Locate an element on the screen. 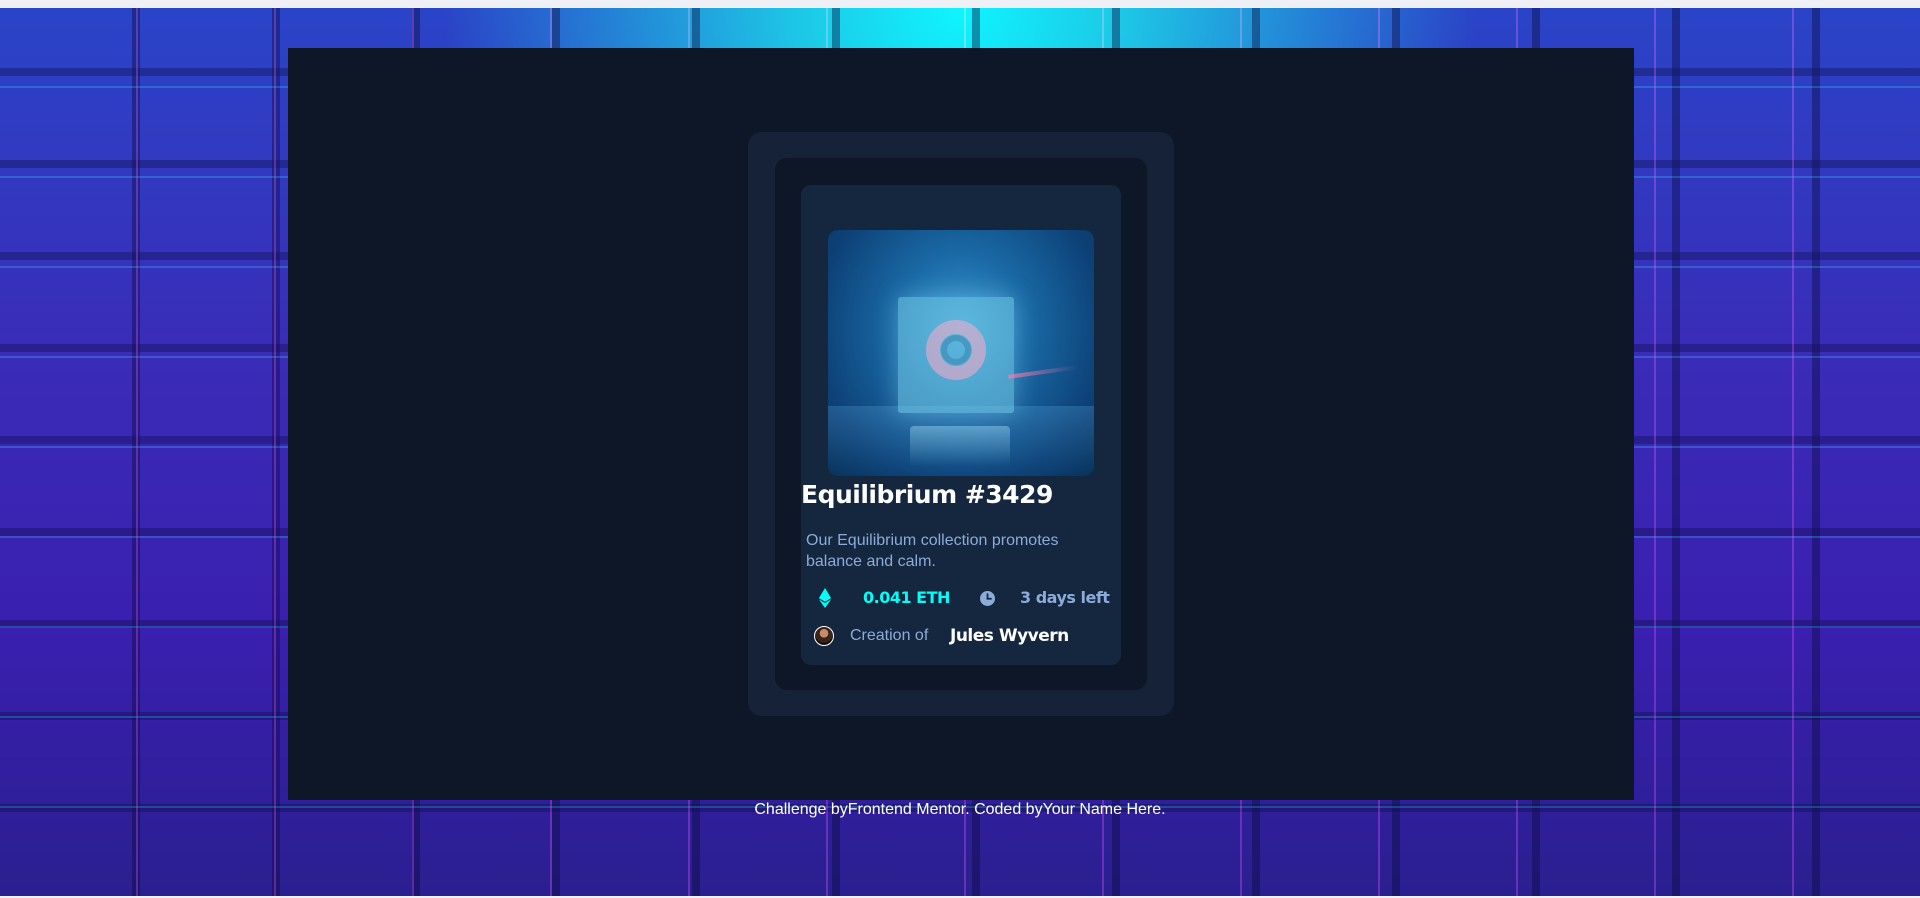 The image size is (1920, 898). creation-label: Creation of is located at coordinates (889, 635).